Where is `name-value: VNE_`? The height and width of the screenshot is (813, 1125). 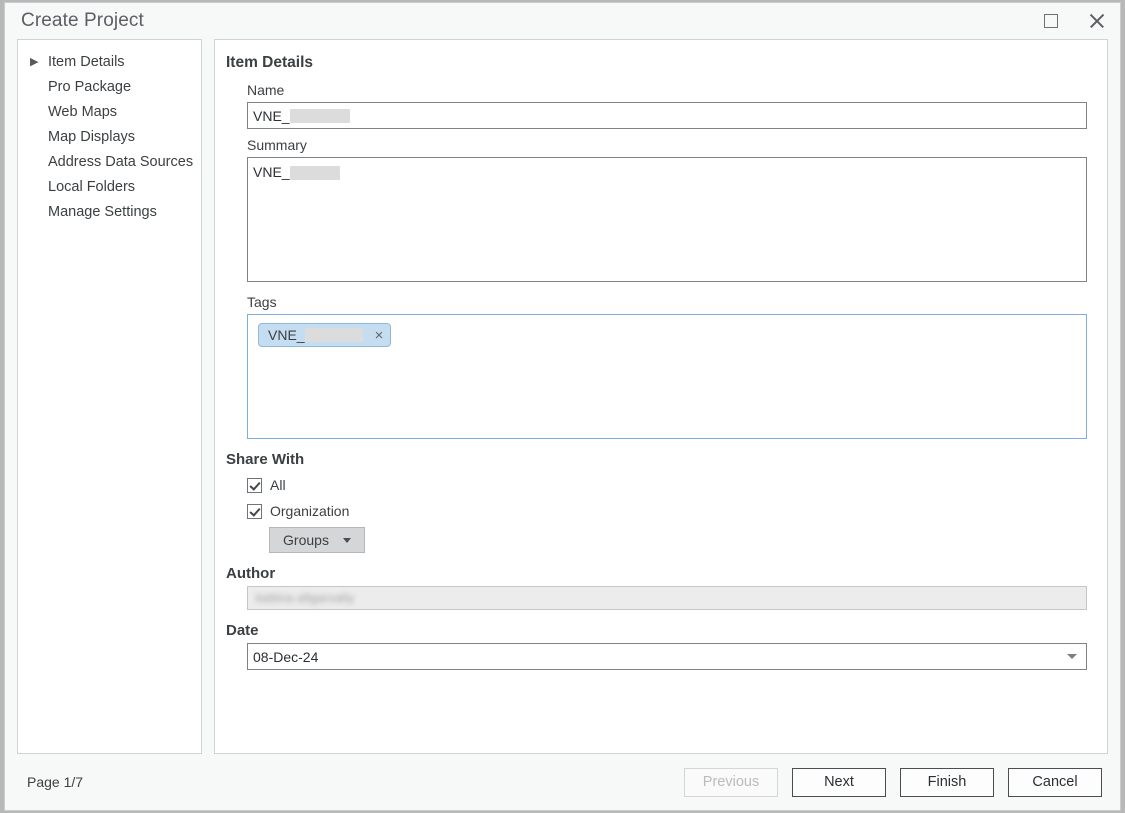
name-value: VNE_ is located at coordinates (271, 115).